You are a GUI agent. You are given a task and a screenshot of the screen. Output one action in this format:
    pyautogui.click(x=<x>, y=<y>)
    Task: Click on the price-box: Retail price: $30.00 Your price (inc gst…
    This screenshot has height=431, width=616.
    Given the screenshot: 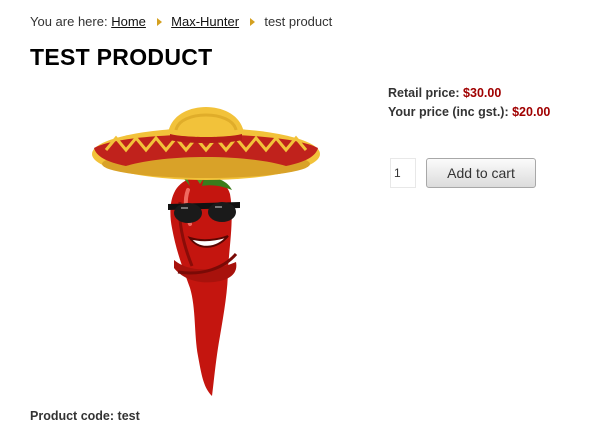 What is the action you would take?
    pyautogui.click(x=469, y=103)
    